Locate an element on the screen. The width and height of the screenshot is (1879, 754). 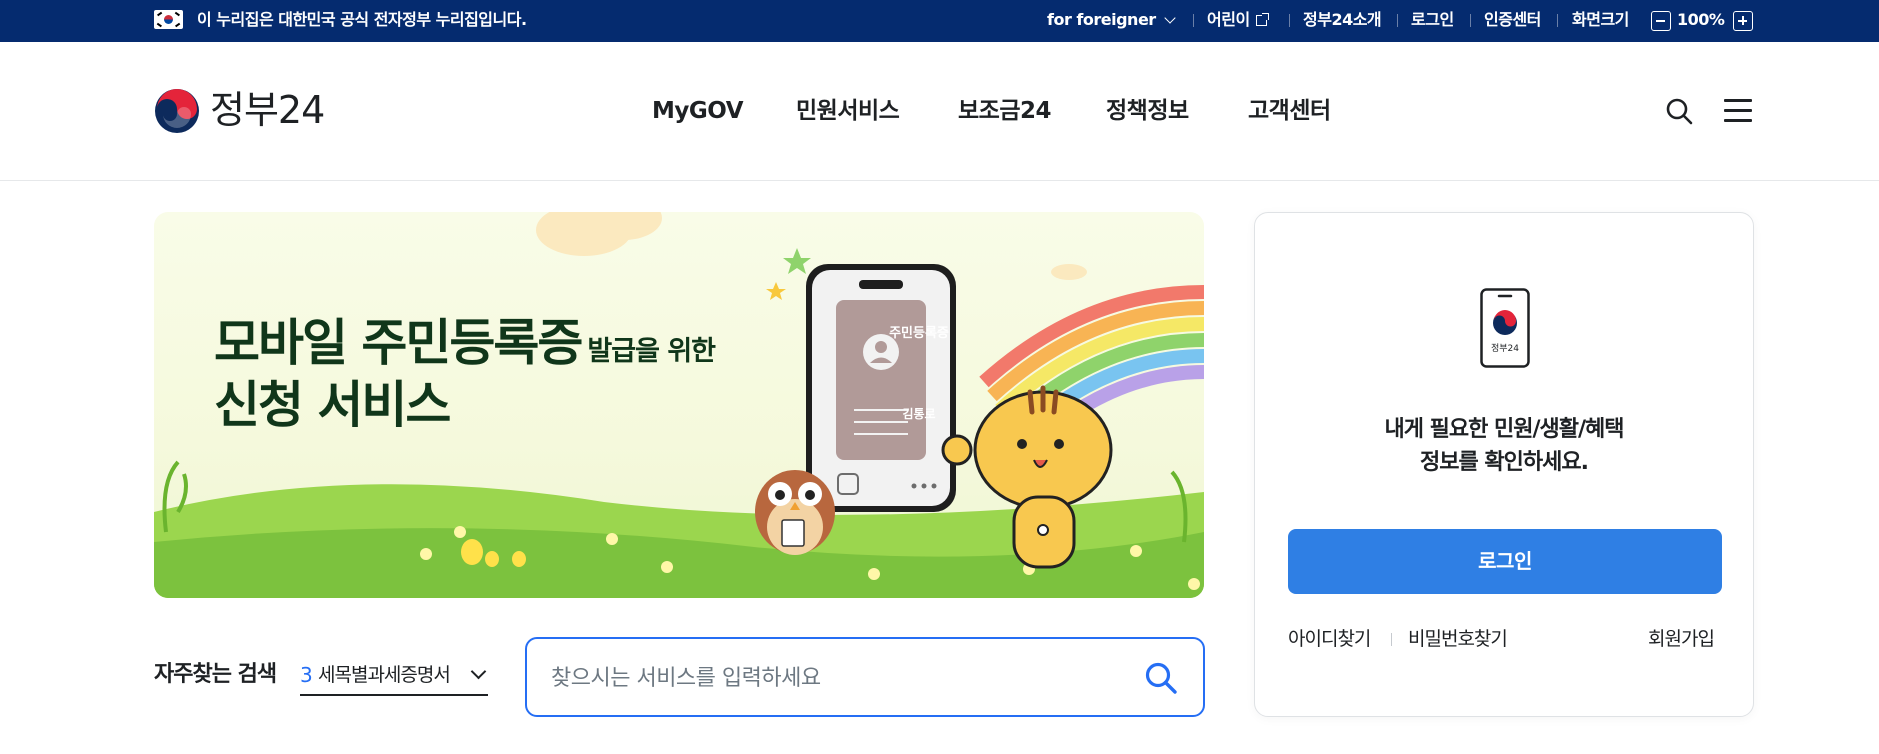
login-card-message-line2: 정보를 확인하세요. is located at coordinates (1504, 462).